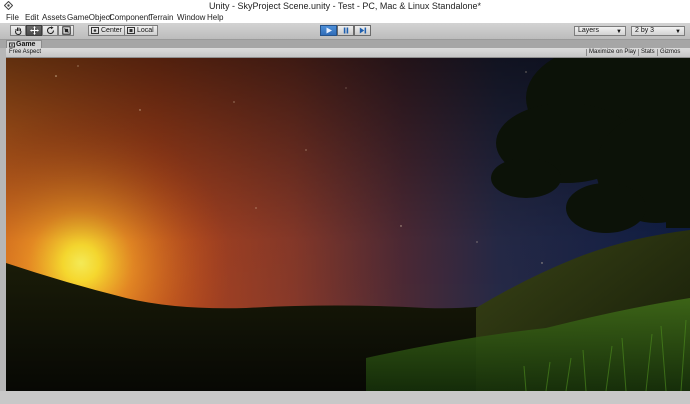 Image resolution: width=690 pixels, height=404 pixels. I want to click on space-local-button: Local, so click(141, 30).